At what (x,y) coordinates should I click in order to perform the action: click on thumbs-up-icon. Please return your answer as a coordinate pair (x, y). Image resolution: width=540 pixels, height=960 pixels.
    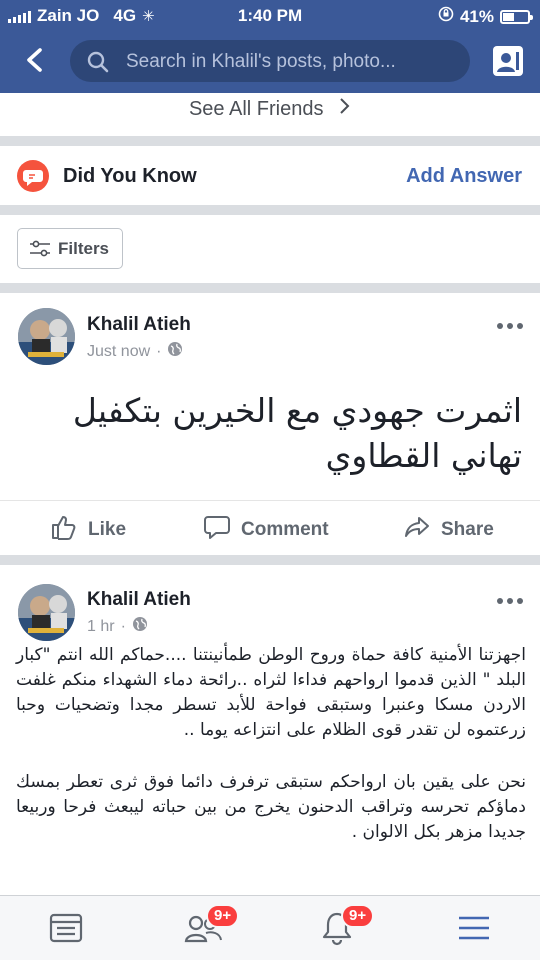
    Looking at the image, I should click on (64, 530).